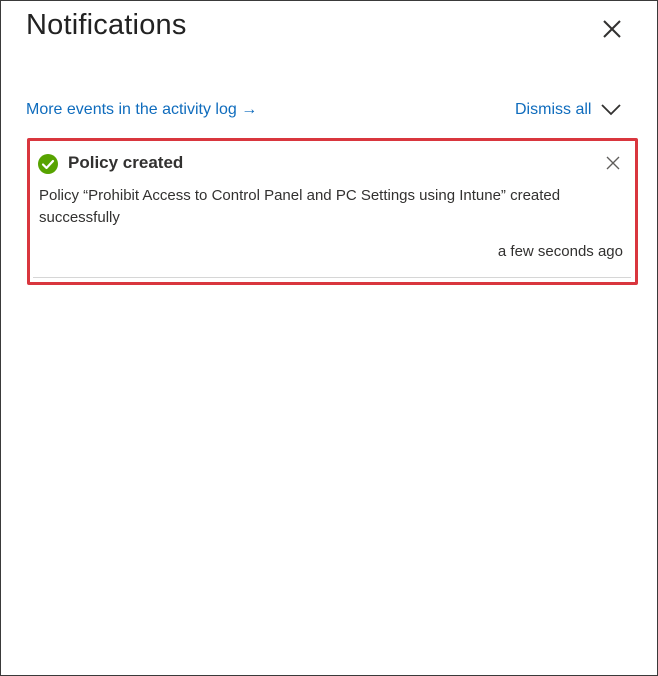  I want to click on activity-log-link: More events in the activity log →, so click(141, 110).